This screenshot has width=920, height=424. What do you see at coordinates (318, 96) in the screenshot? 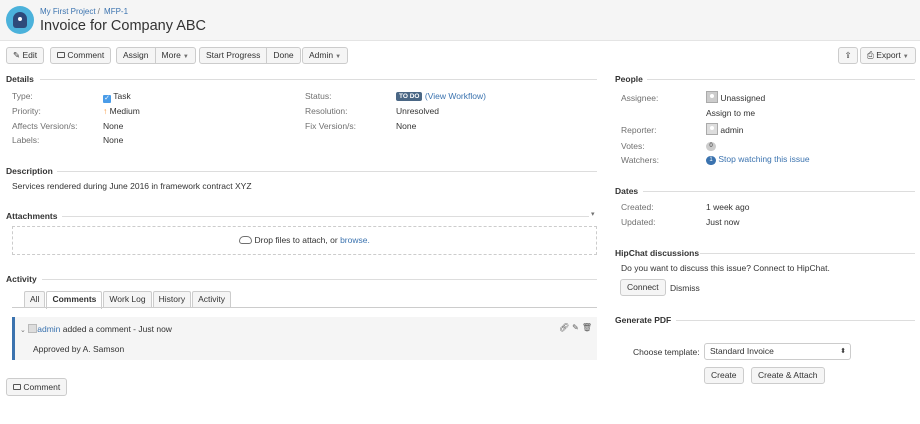
I see `status-label: Status:` at bounding box center [318, 96].